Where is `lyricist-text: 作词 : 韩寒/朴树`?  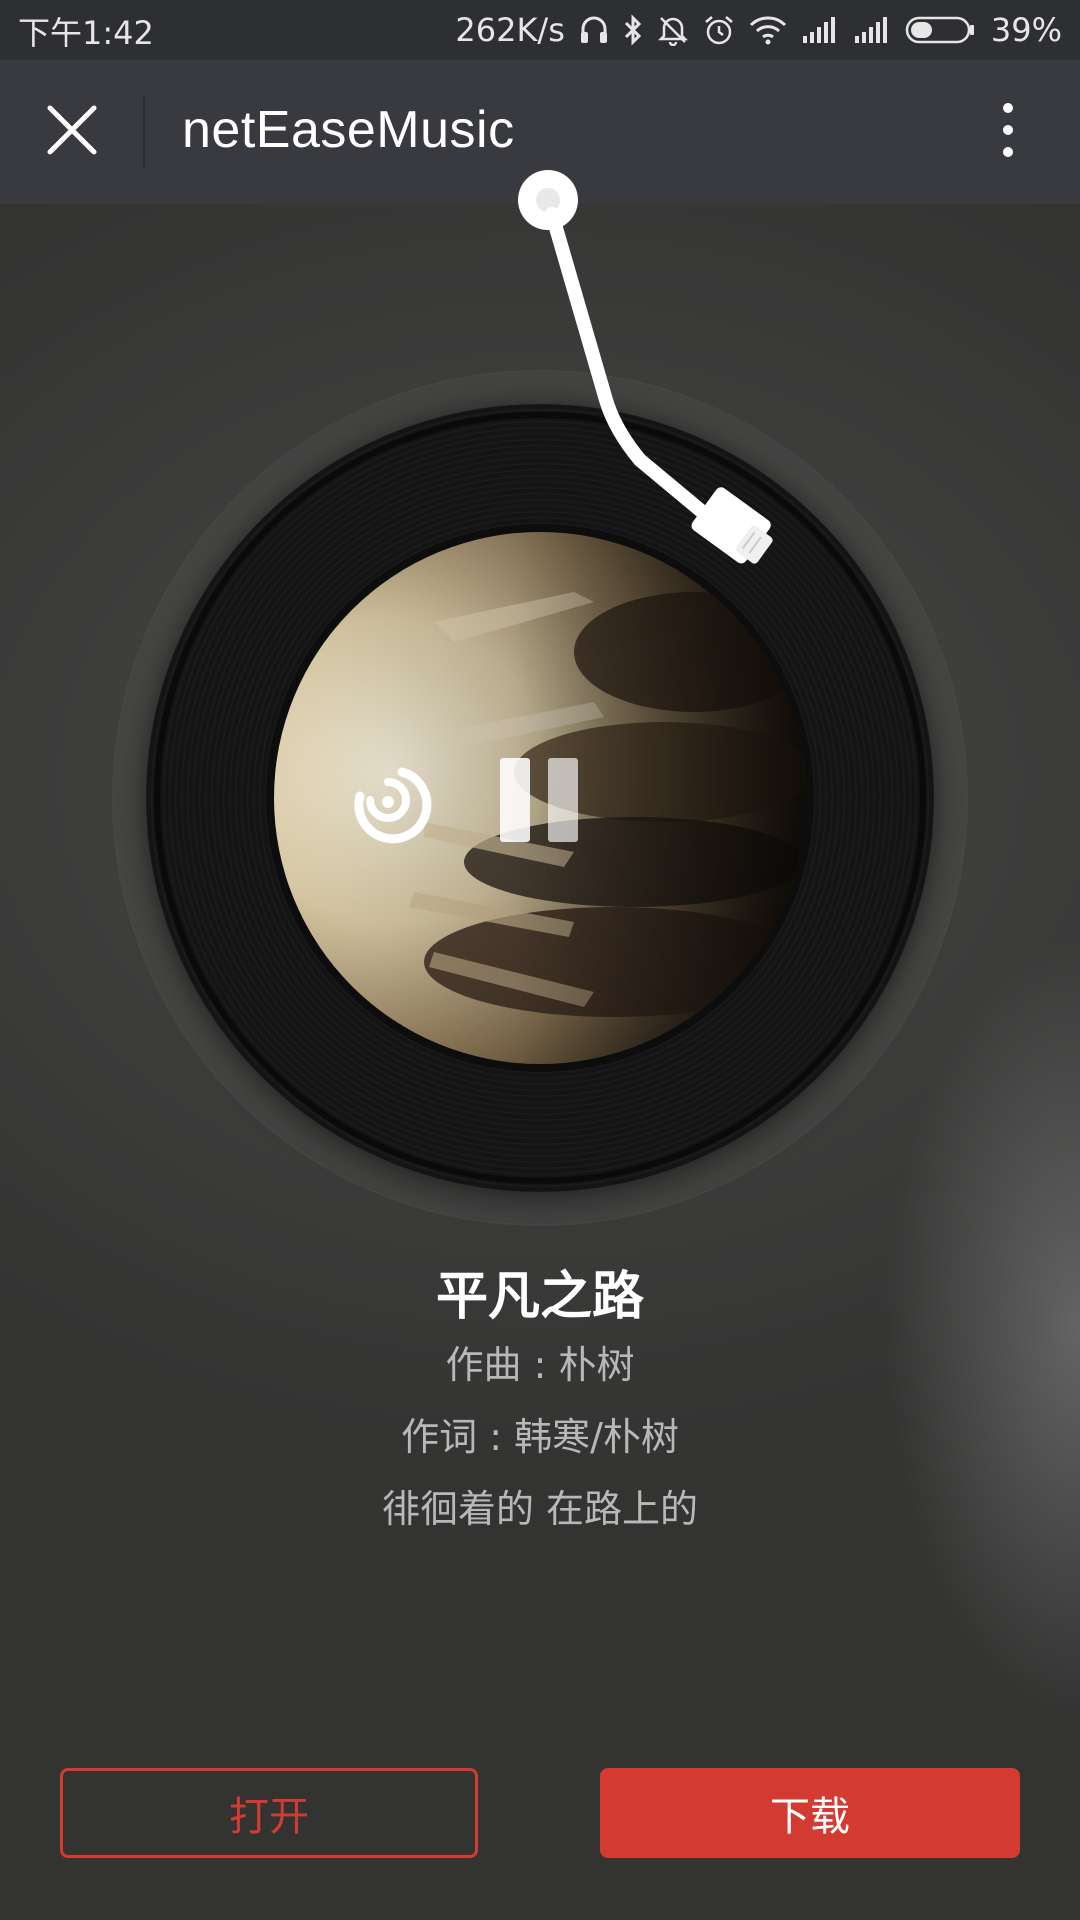 lyricist-text: 作词 : 韩寒/朴树 is located at coordinates (540, 1437).